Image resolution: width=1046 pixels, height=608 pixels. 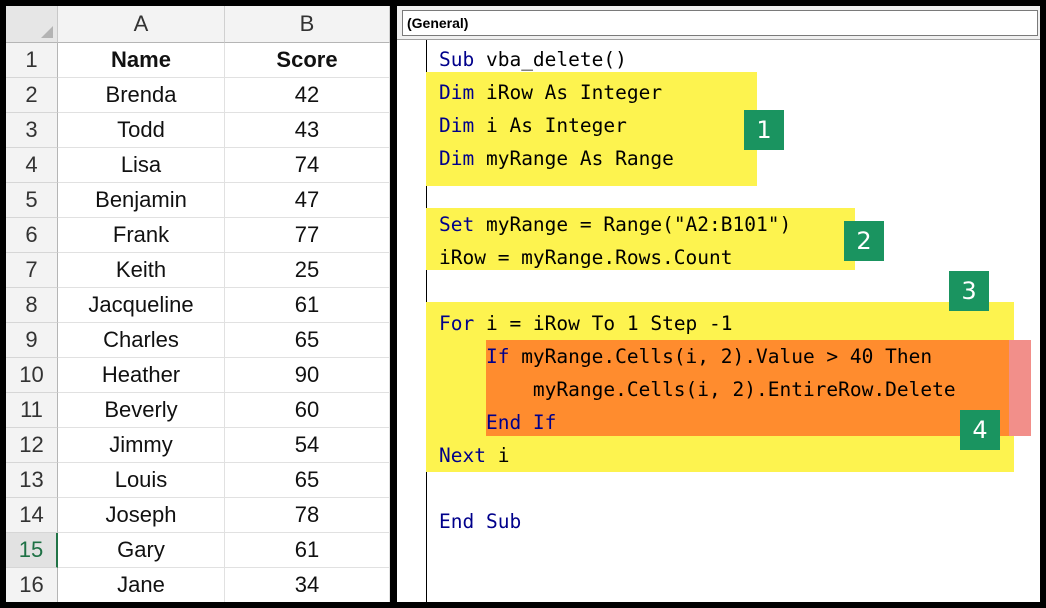 I want to click on code-text: myRange As Range, so click(x=574, y=158).